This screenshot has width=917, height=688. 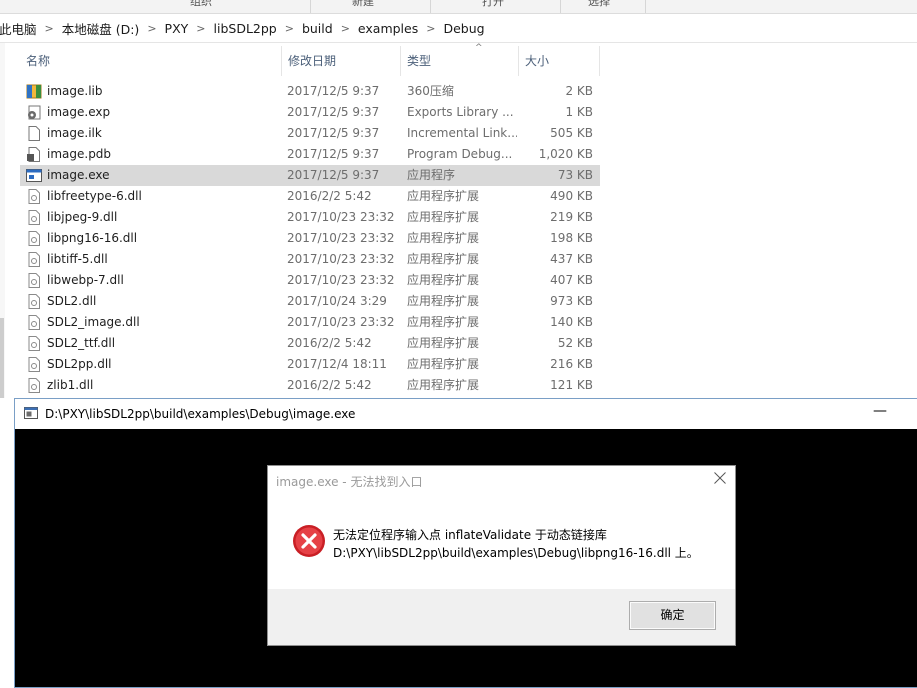 I want to click on console-app-icon, so click(x=31, y=413).